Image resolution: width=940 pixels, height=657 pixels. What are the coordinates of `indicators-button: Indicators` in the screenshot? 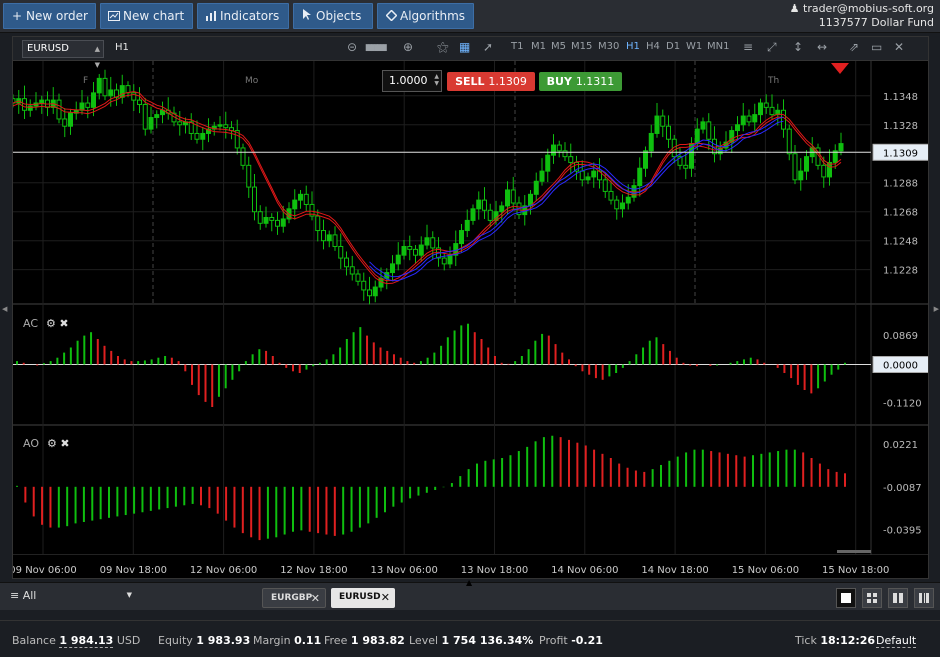 It's located at (243, 16).